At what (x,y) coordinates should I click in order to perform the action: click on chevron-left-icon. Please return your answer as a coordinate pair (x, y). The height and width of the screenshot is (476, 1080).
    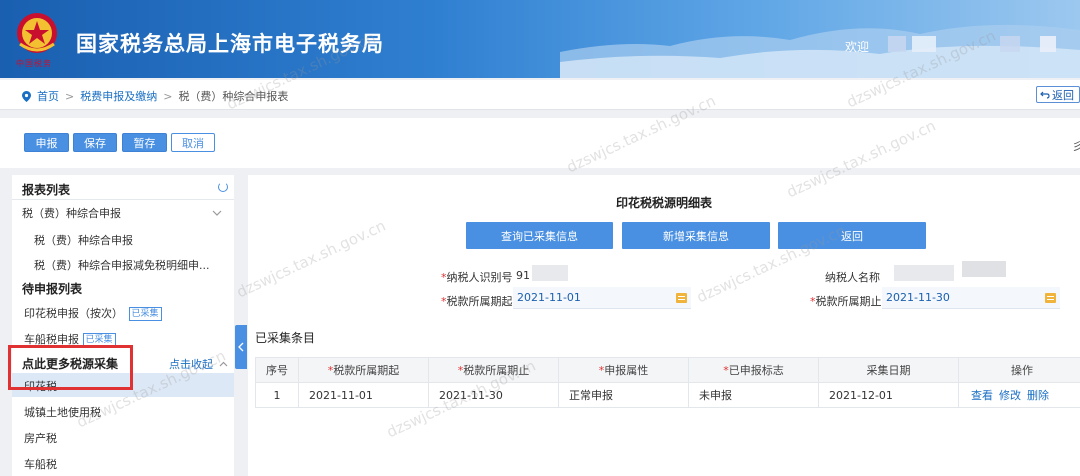
    Looking at the image, I should click on (241, 347).